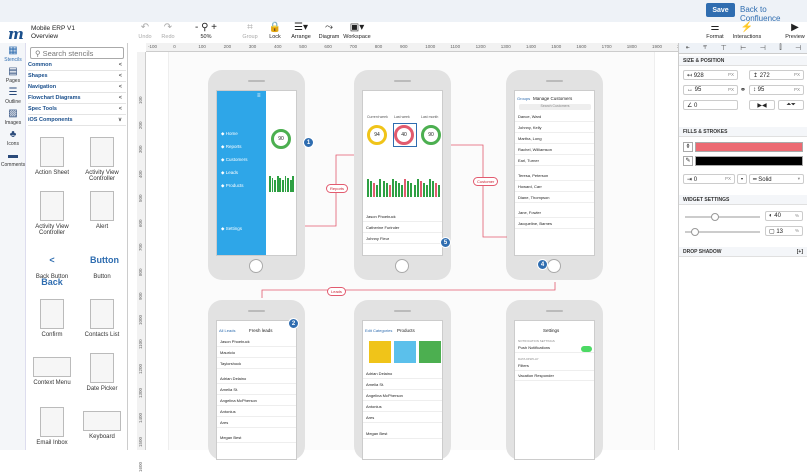 This screenshot has width=807, height=472. Describe the element at coordinates (742, 179) in the screenshot. I see `stroke-width-stepper: ▾` at that location.